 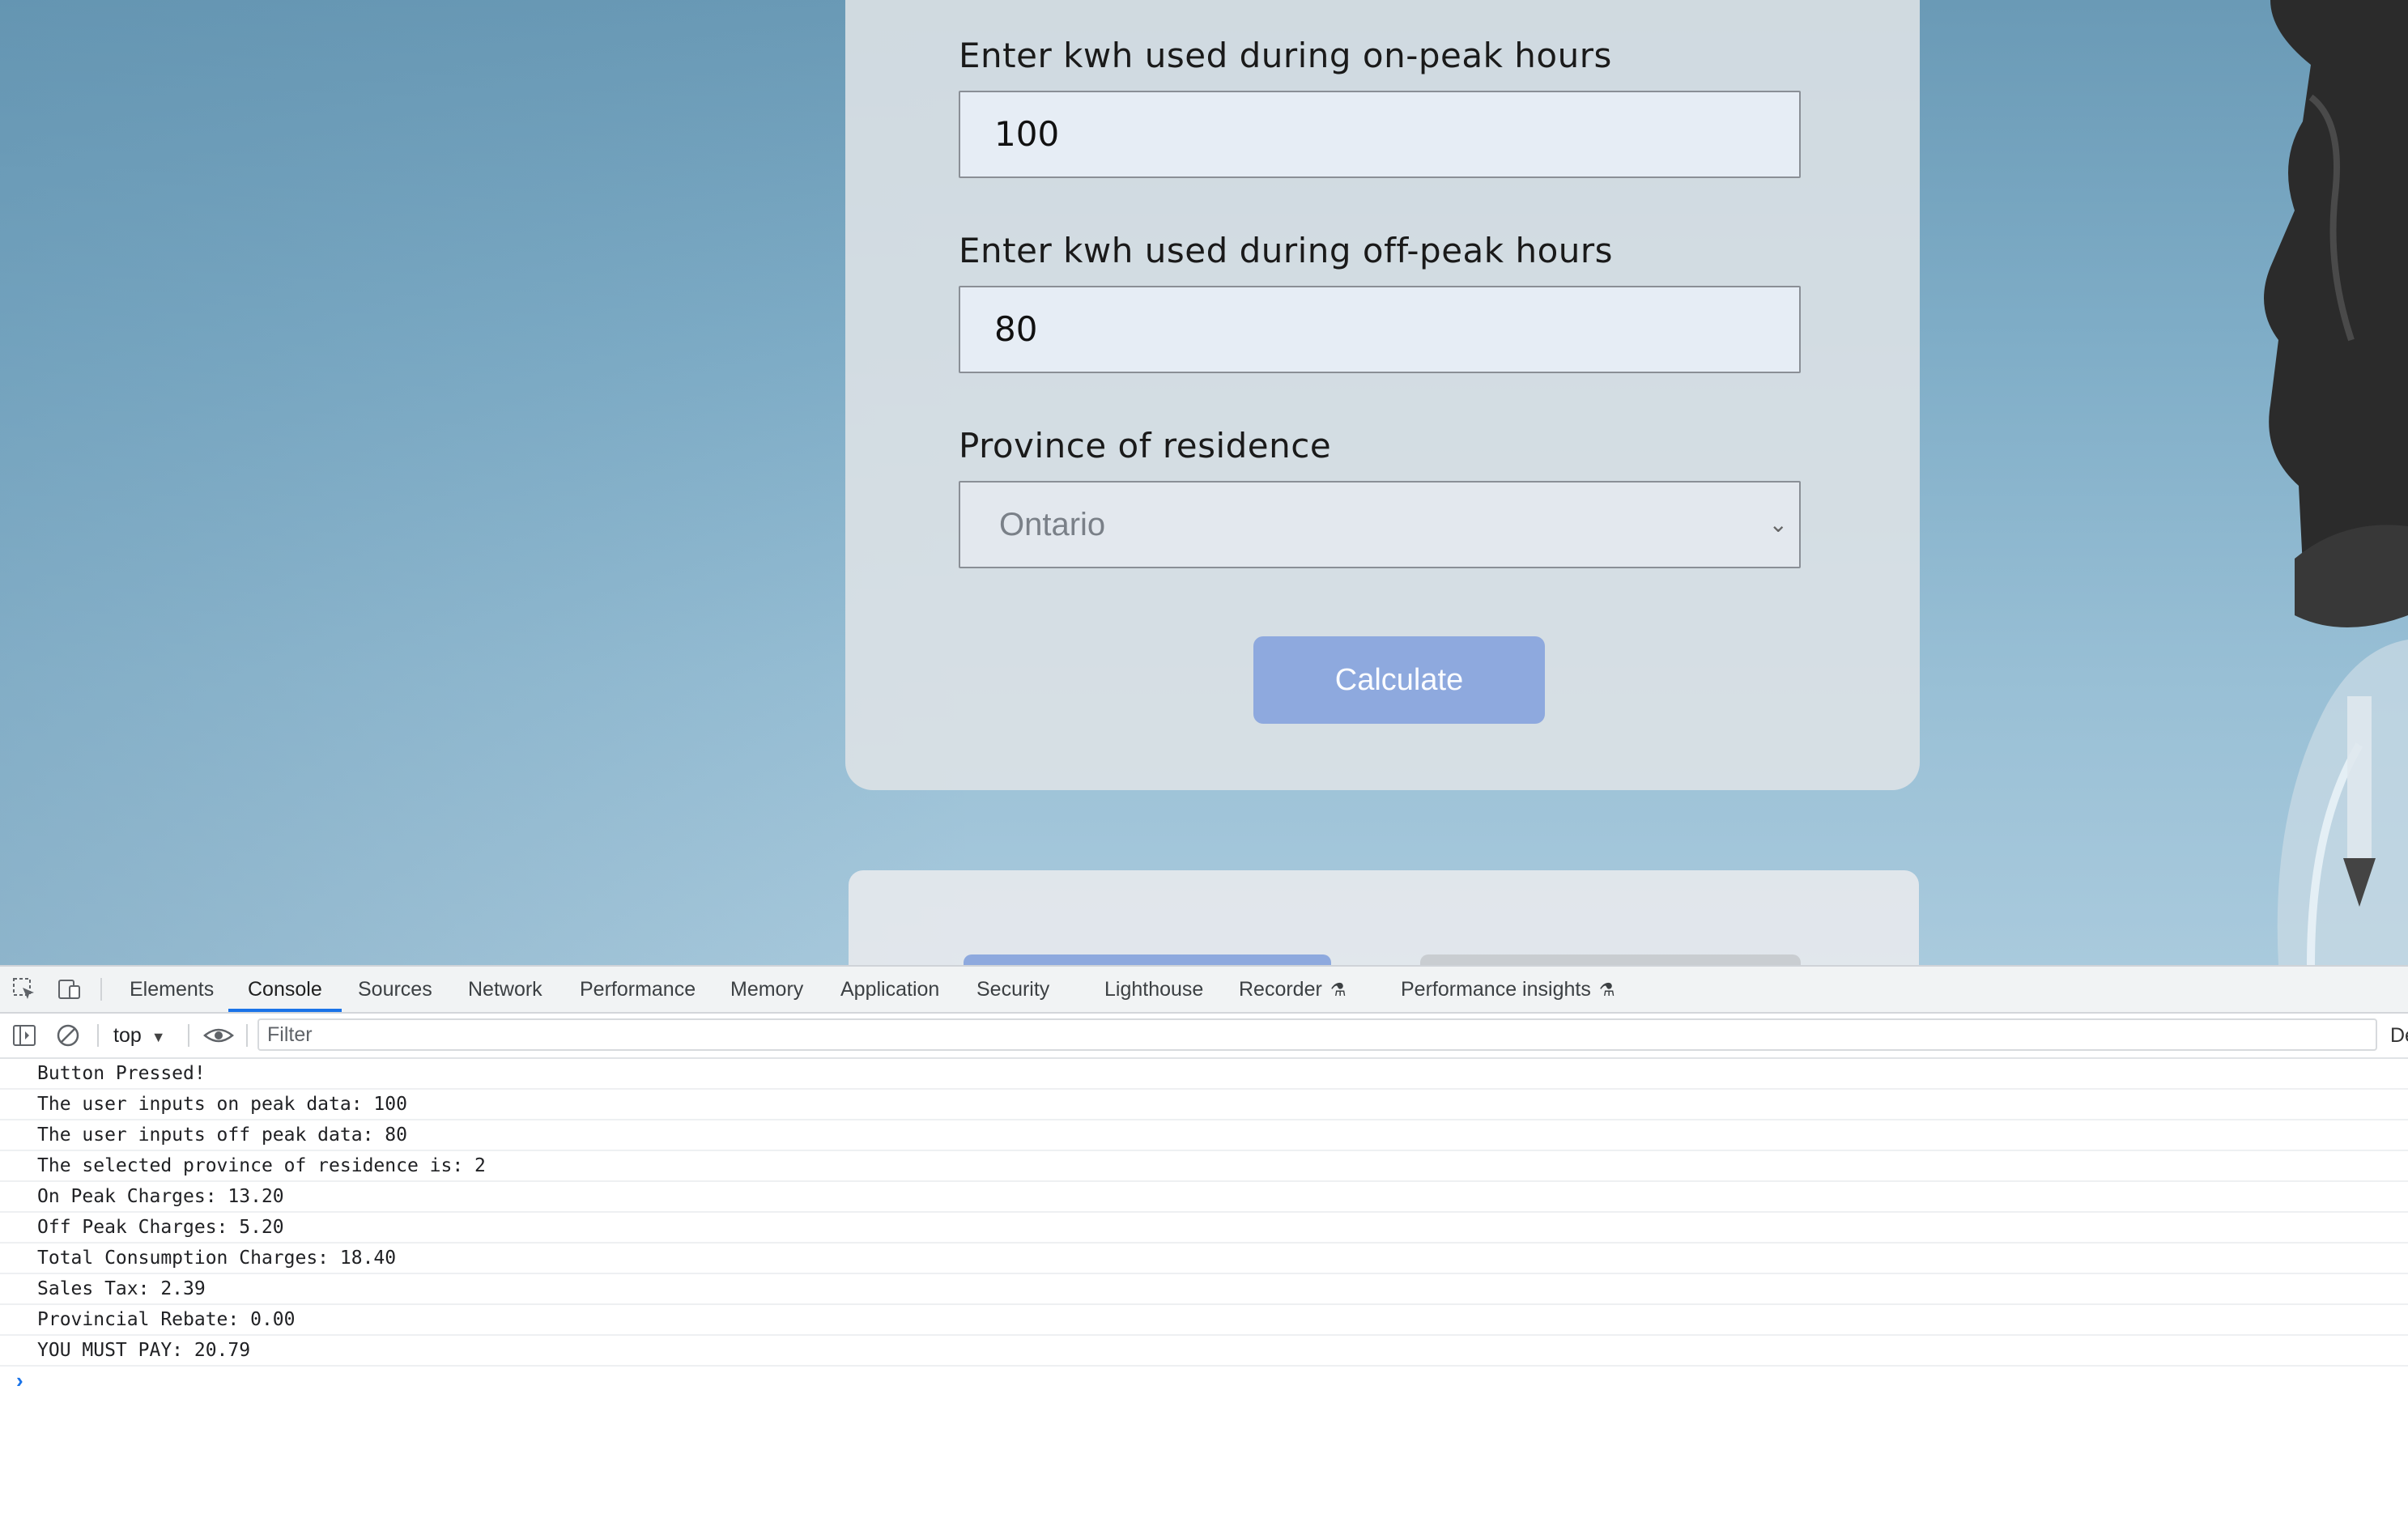 What do you see at coordinates (2336, 482) in the screenshot?
I see `light-bulb-image` at bounding box center [2336, 482].